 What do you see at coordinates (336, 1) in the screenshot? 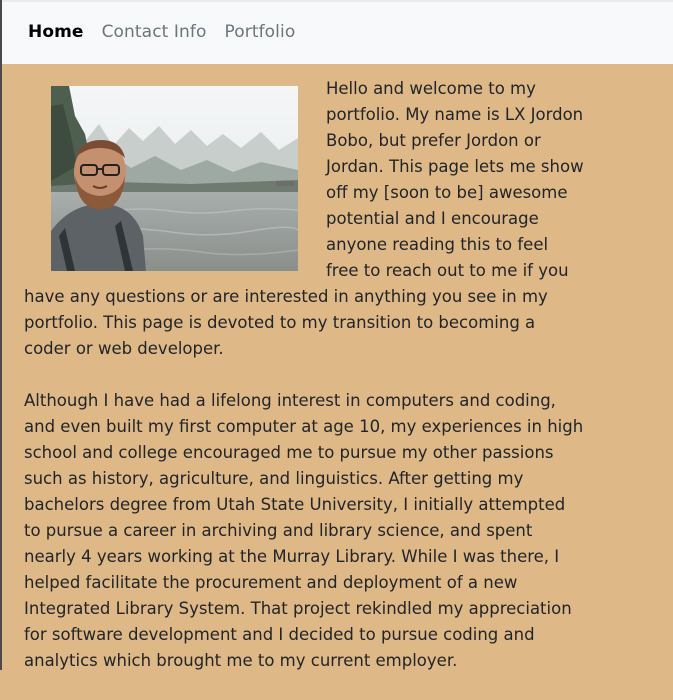
I see `window-top-edge` at bounding box center [336, 1].